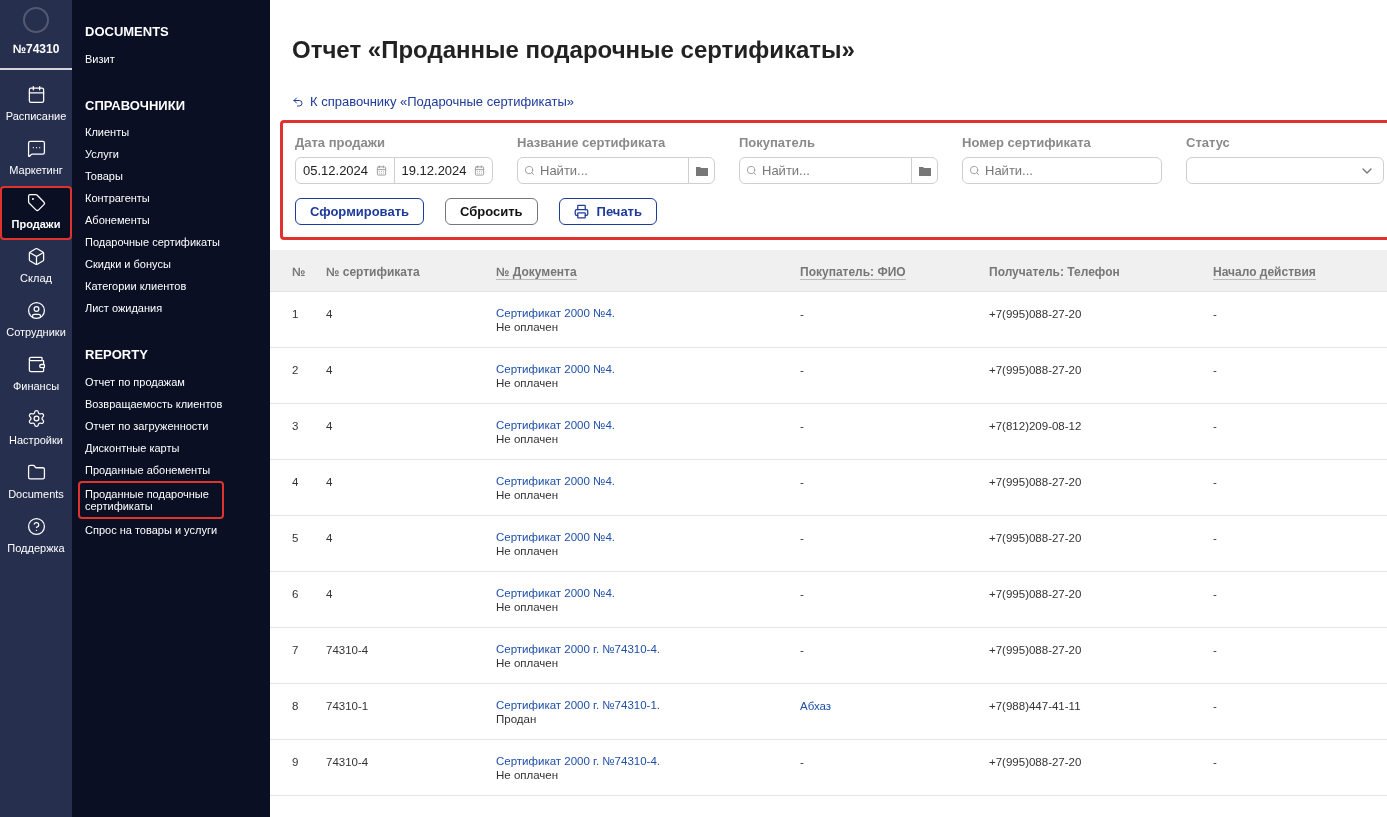  Describe the element at coordinates (177, 381) in the screenshot. I see `menu-item: Отчет по продажам` at that location.